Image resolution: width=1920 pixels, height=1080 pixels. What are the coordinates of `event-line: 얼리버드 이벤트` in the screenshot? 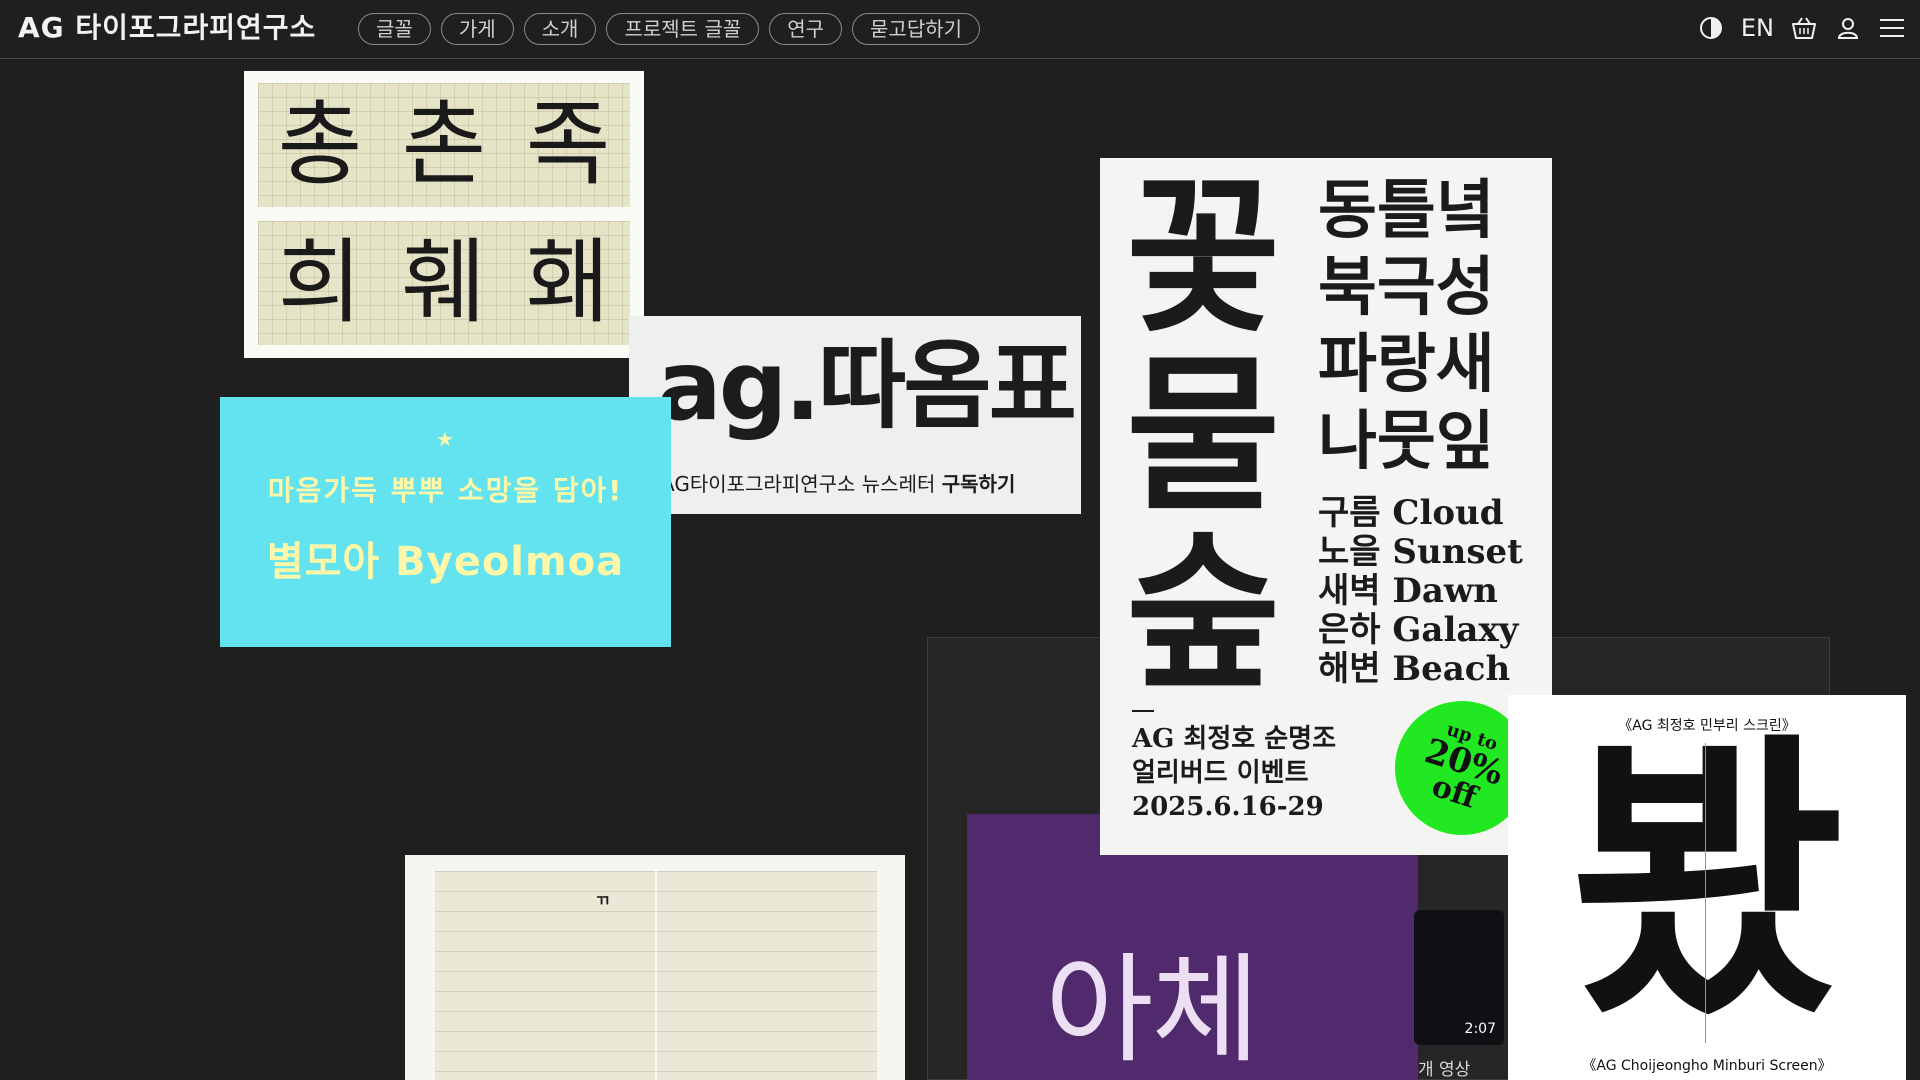 It's located at (1220, 773).